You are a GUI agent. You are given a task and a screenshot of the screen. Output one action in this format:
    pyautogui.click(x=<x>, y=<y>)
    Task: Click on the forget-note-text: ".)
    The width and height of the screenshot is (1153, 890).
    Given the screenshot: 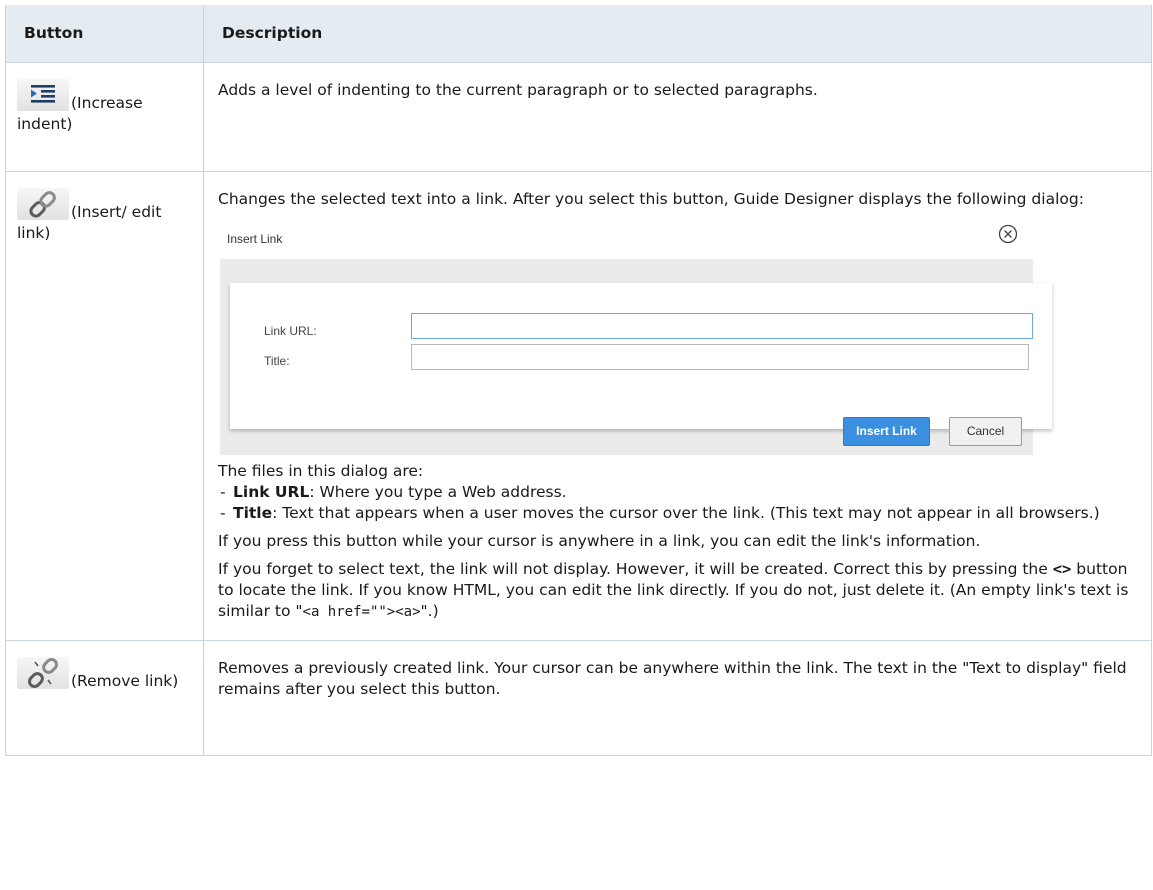 What is the action you would take?
    pyautogui.click(x=429, y=611)
    